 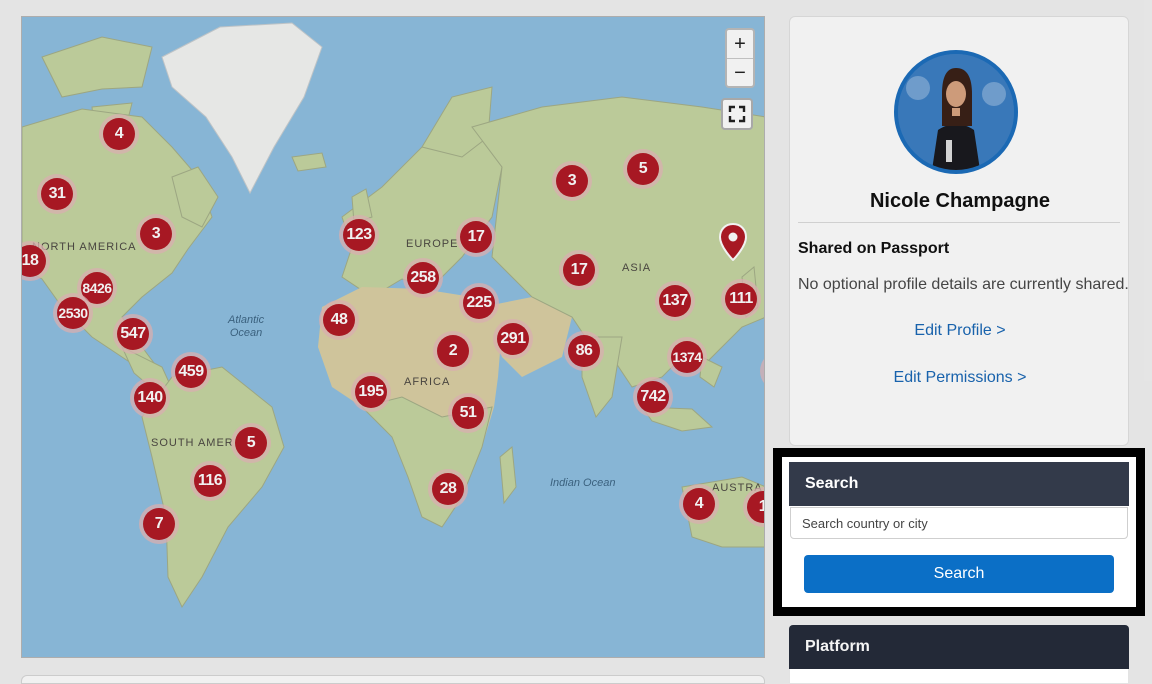 I want to click on edit-permissions-link: Edit Permissions >, so click(x=960, y=378).